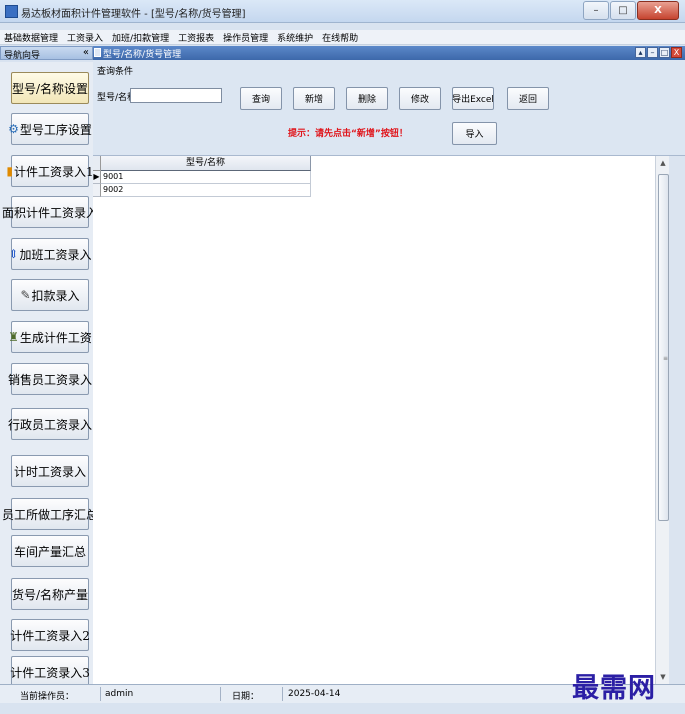 The height and width of the screenshot is (714, 685). What do you see at coordinates (295, 37) in the screenshot?
I see `menu-system: 系统维护` at bounding box center [295, 37].